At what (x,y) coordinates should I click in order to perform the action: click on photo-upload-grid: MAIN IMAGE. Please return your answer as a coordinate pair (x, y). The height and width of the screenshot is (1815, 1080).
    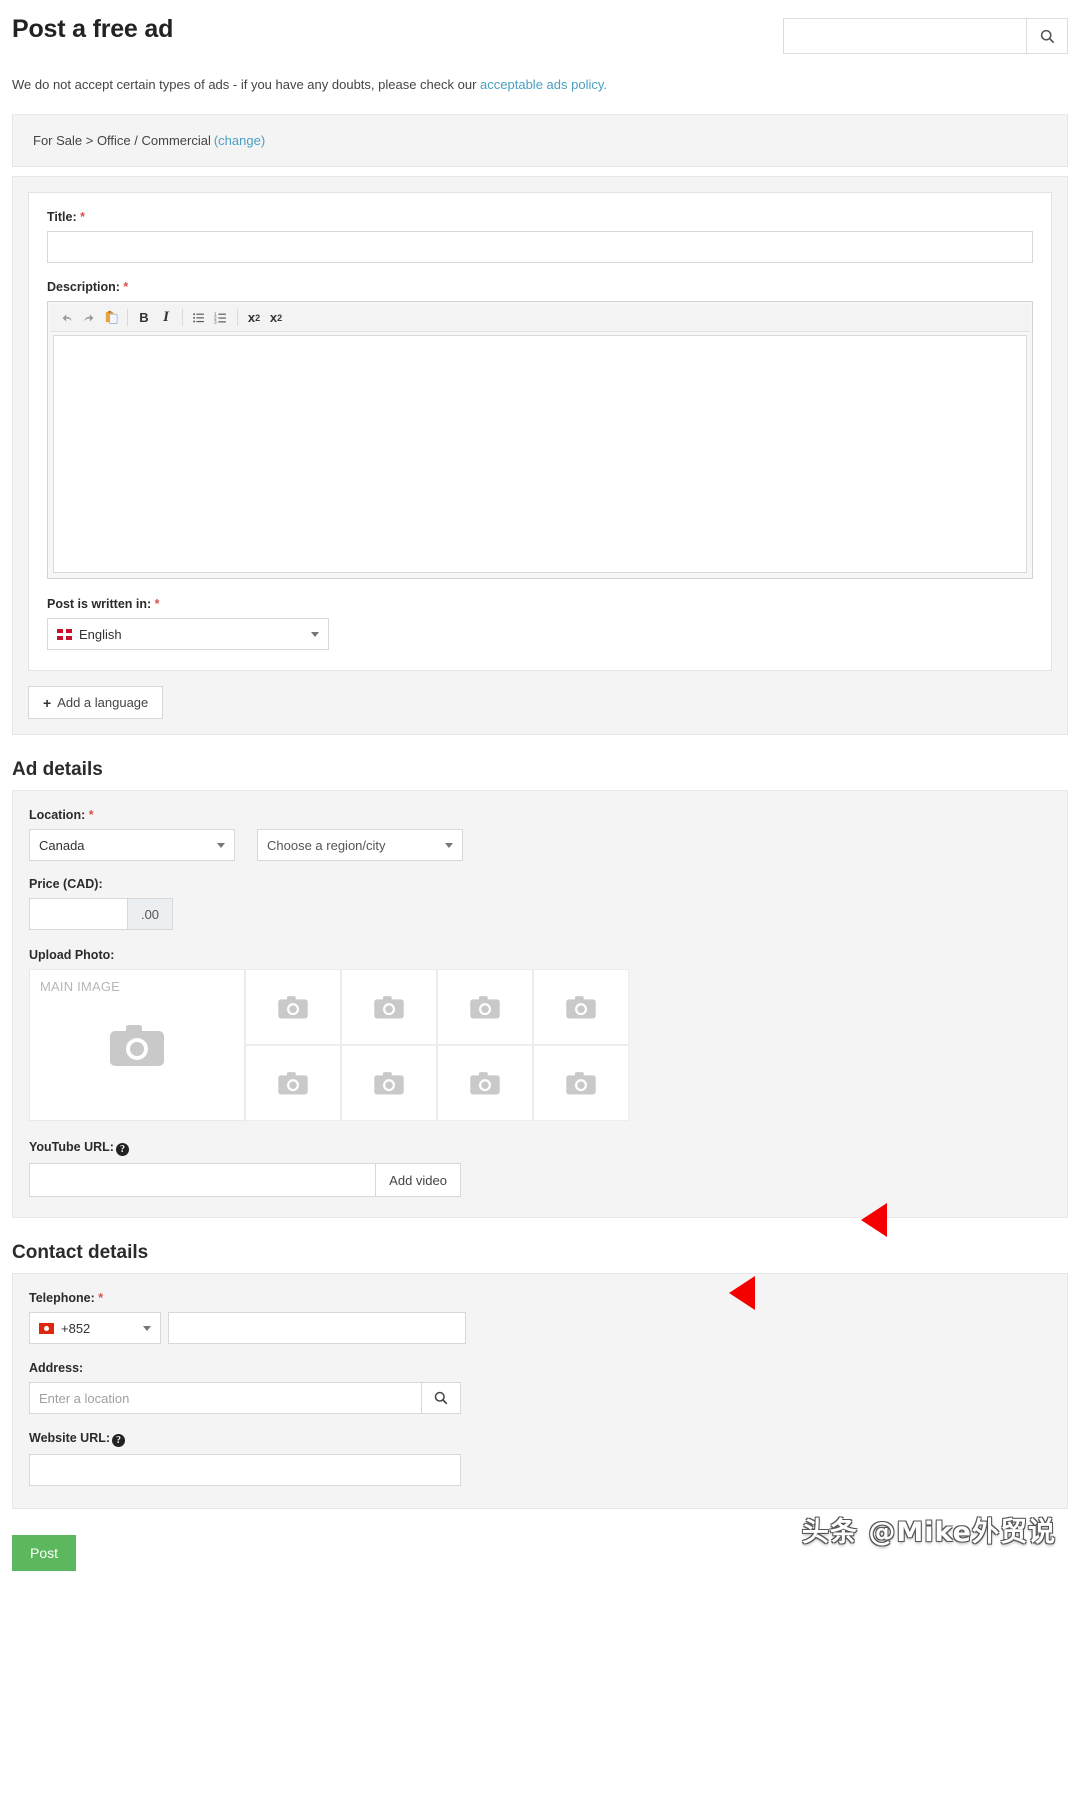
    Looking at the image, I should click on (540, 1045).